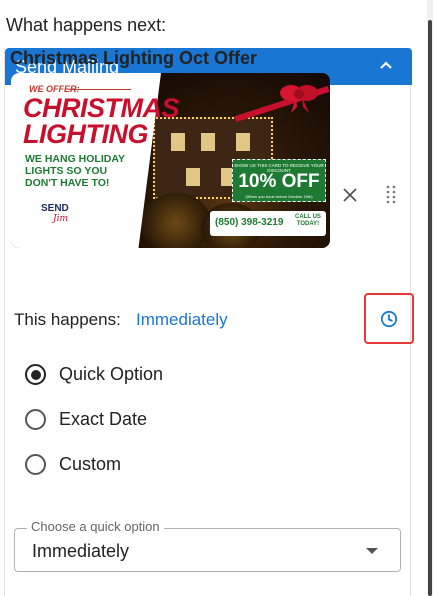 This screenshot has height=596, width=433. What do you see at coordinates (389, 319) in the screenshot?
I see `clock-icon` at bounding box center [389, 319].